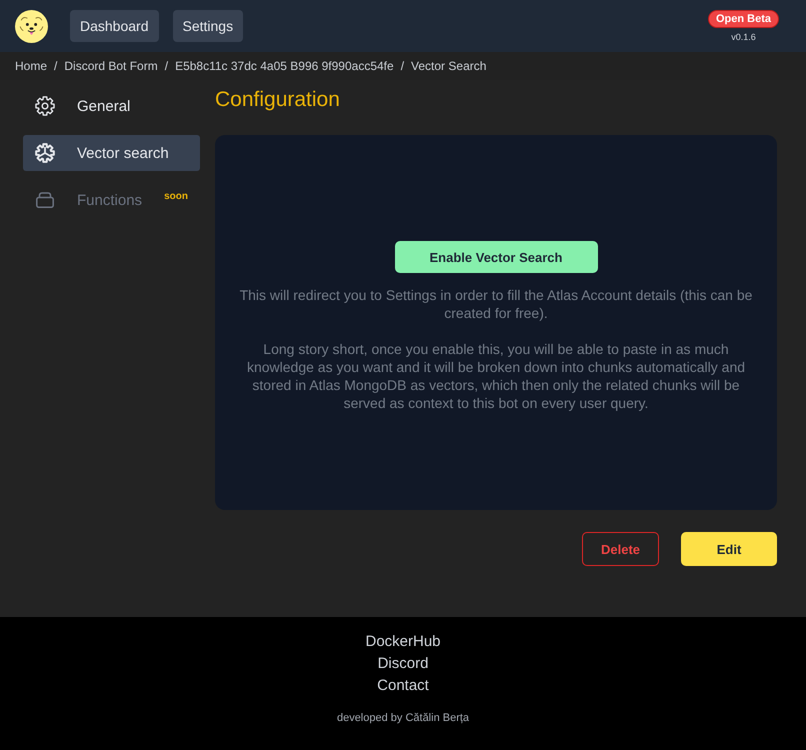  I want to click on footer-link: Discord, so click(403, 664).